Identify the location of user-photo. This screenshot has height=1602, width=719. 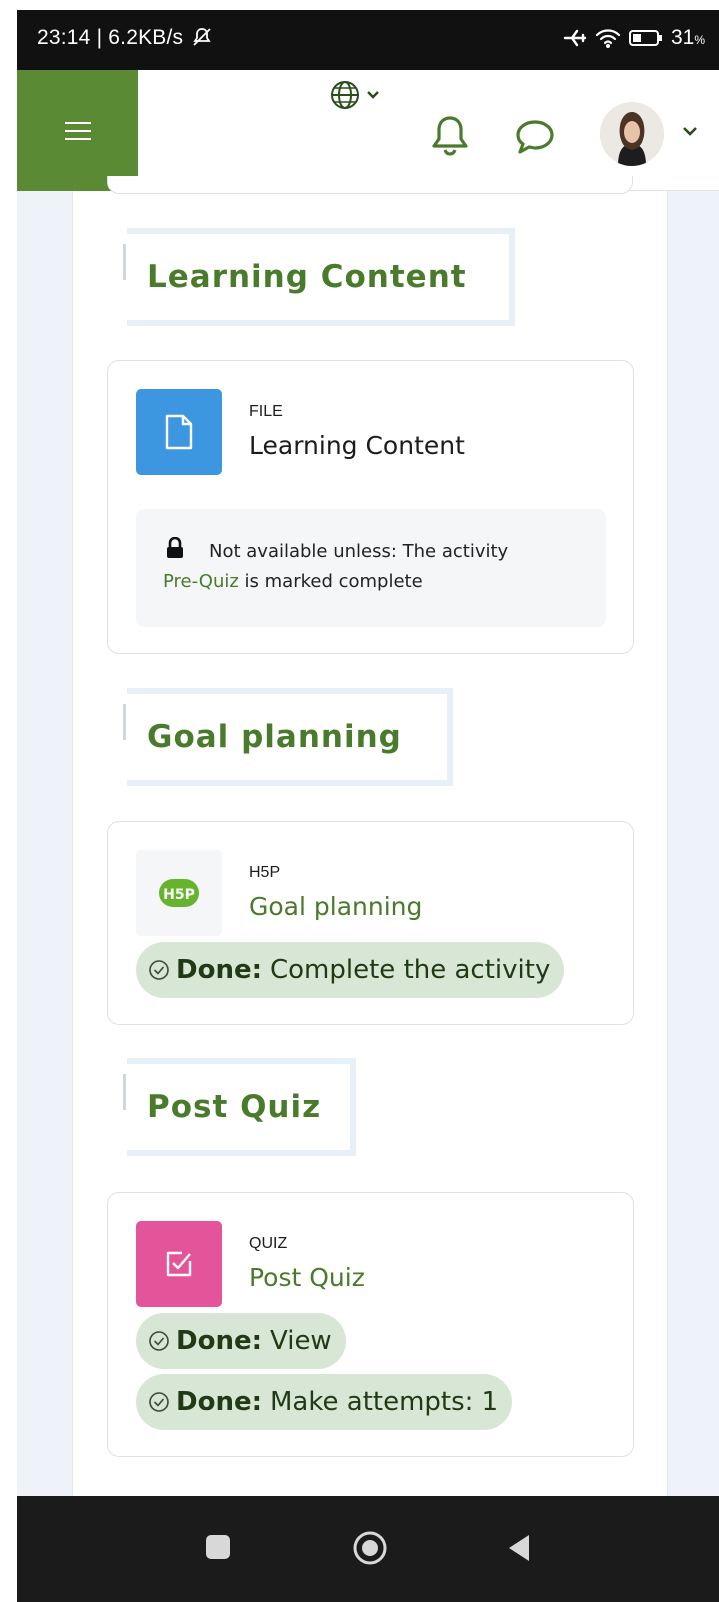
(632, 134).